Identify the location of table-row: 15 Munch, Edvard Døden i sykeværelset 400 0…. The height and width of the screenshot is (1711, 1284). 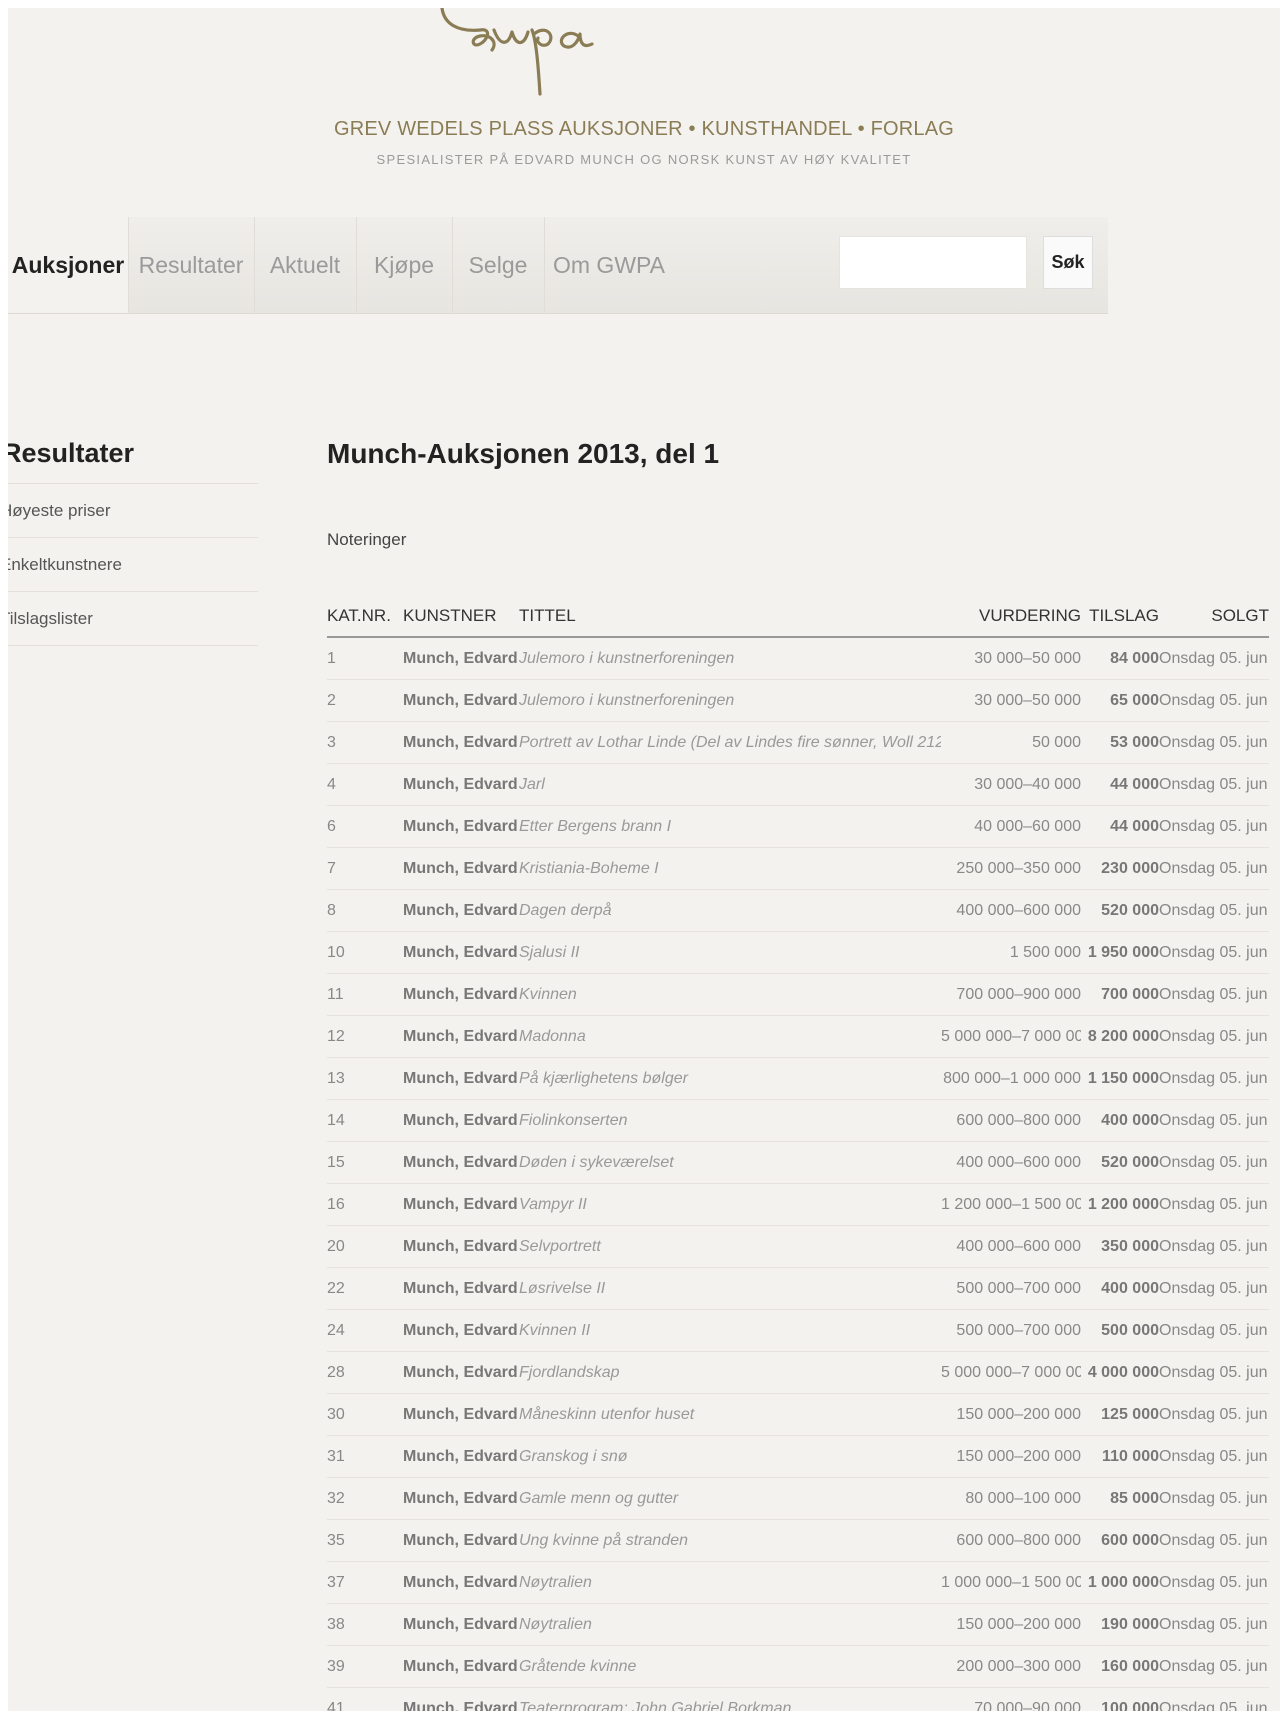
(798, 1162).